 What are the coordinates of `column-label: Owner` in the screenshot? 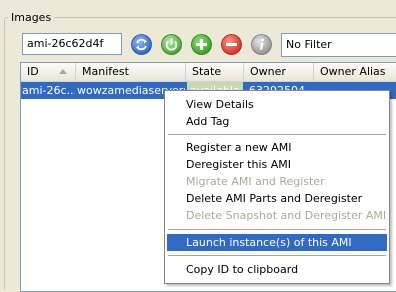 It's located at (268, 71).